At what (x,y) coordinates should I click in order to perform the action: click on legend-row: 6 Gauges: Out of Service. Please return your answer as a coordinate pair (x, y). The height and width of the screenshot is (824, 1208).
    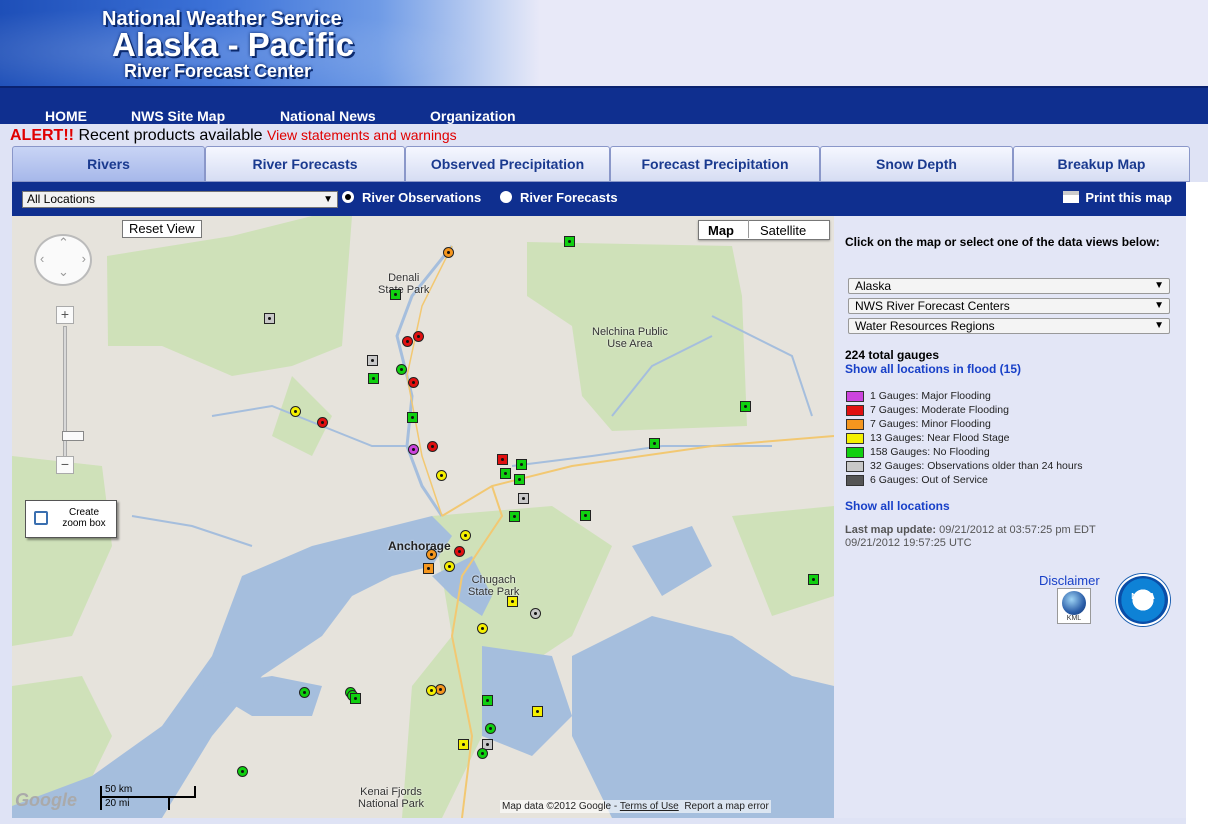
    Looking at the image, I should click on (1016, 481).